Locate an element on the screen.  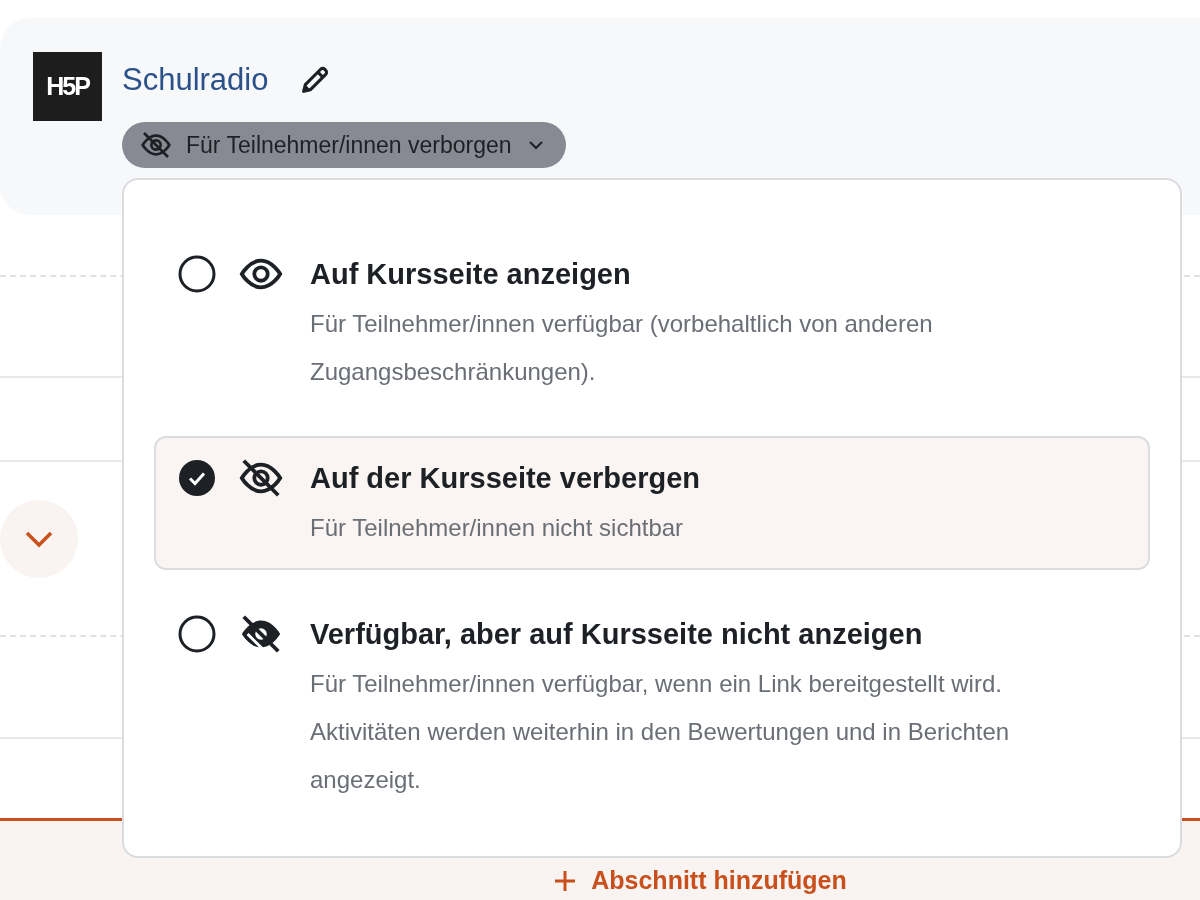
plus-icon is located at coordinates (565, 880).